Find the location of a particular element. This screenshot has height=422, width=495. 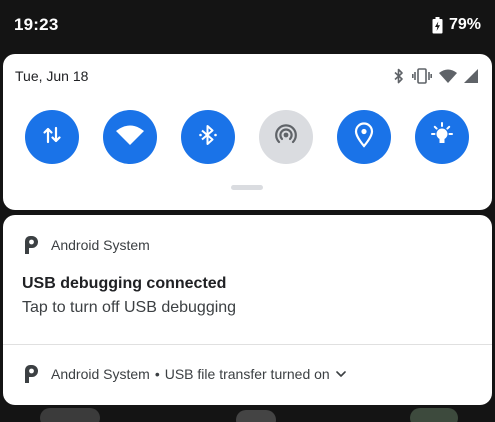

tile-wifi is located at coordinates (130, 137).